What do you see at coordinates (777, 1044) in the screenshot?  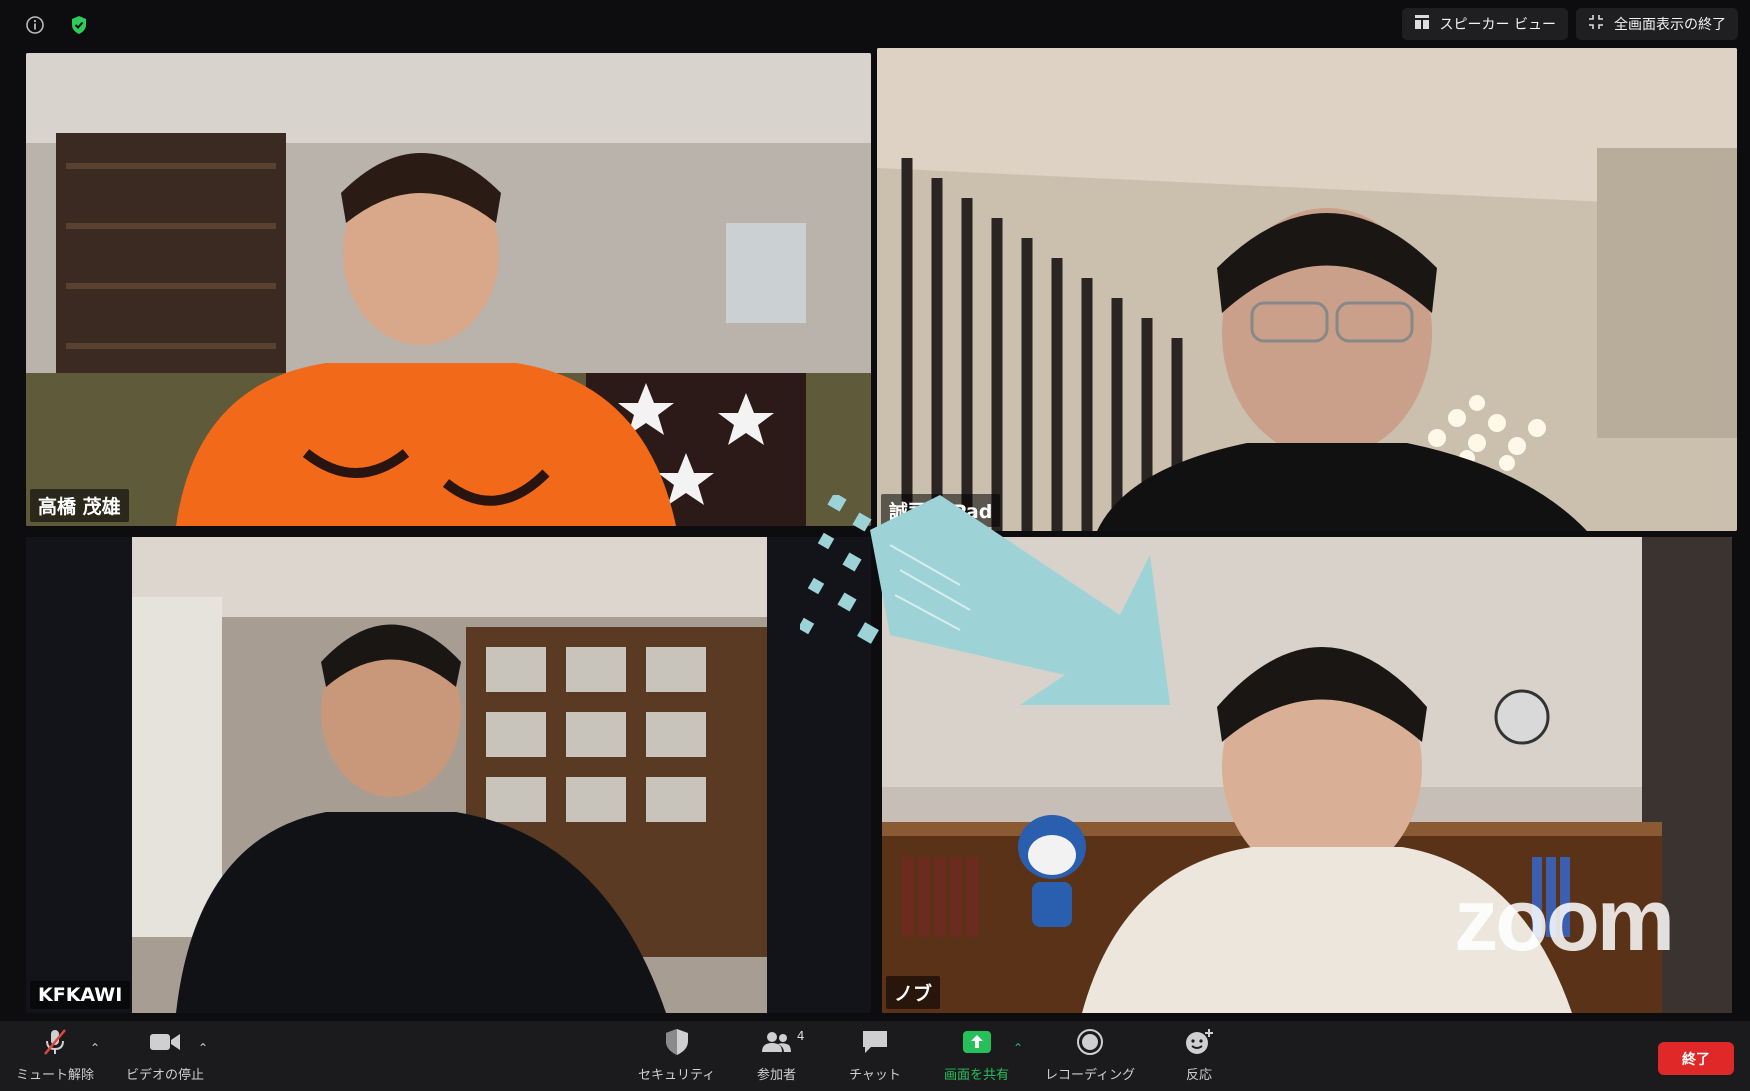 I see `participants-icon` at bounding box center [777, 1044].